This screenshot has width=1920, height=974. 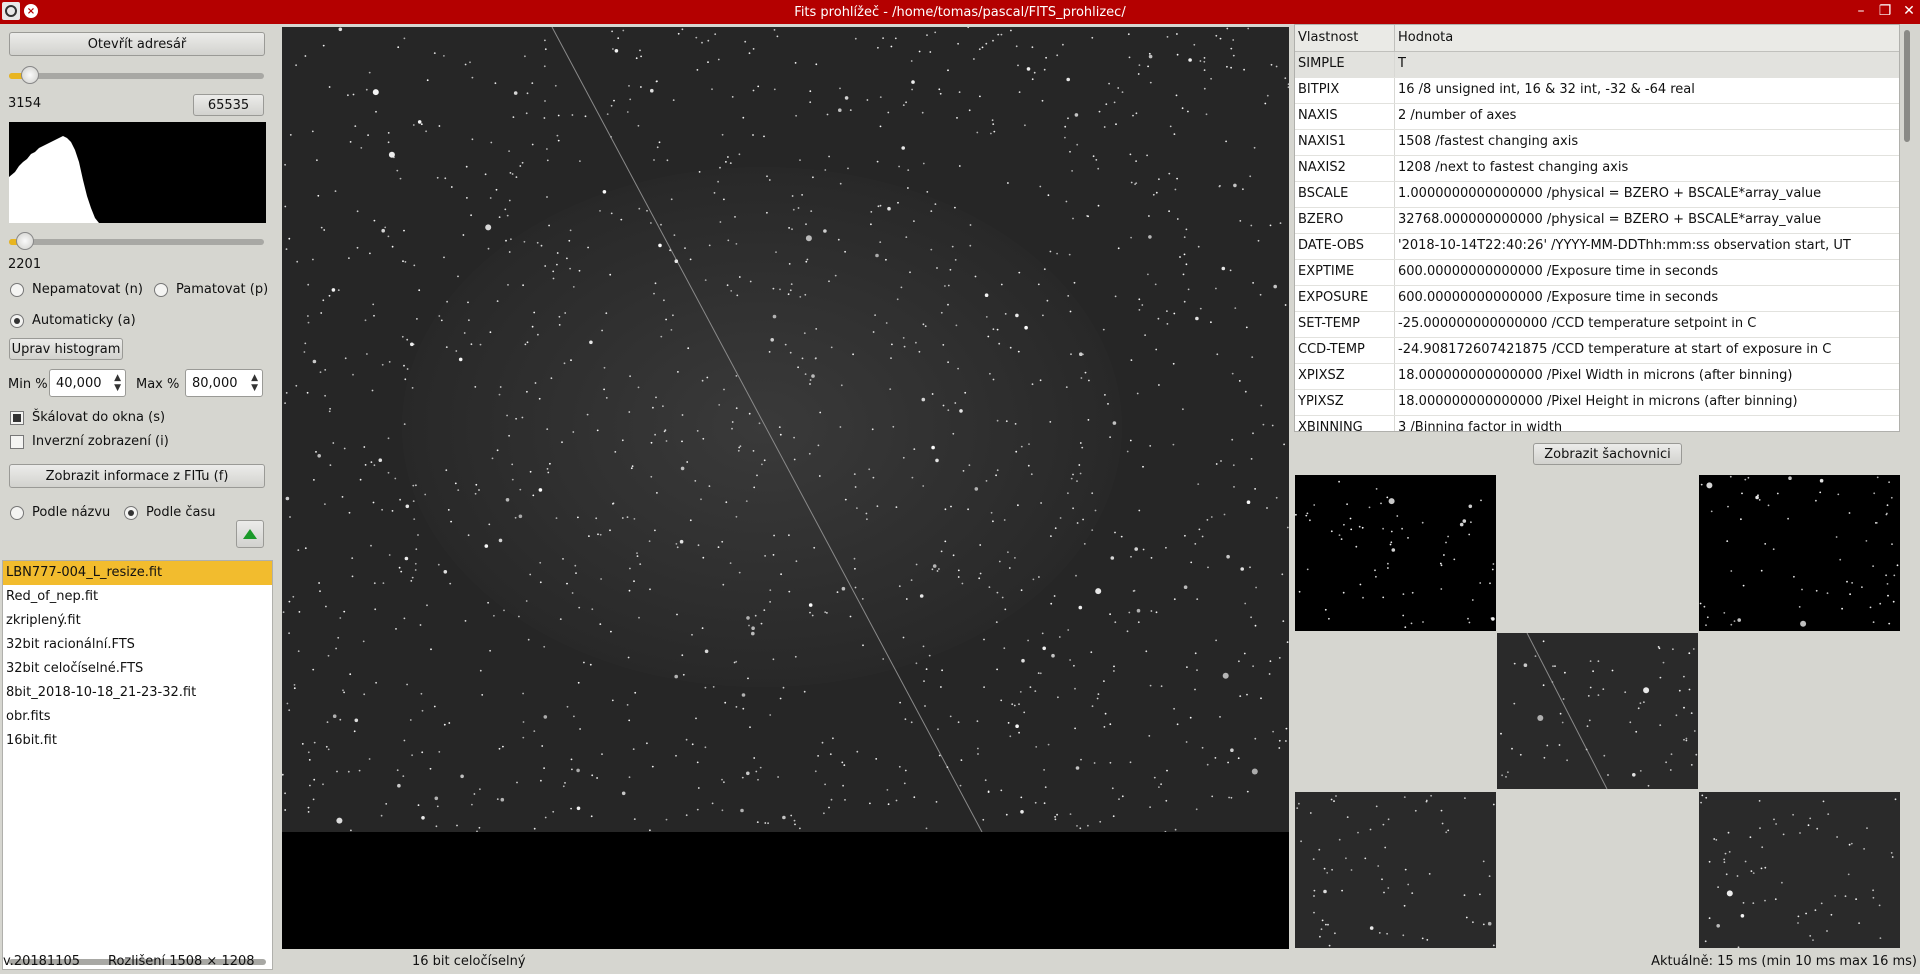 What do you see at coordinates (1597, 117) in the screenshot?
I see `table-row: NAXIS 2 /number of axes` at bounding box center [1597, 117].